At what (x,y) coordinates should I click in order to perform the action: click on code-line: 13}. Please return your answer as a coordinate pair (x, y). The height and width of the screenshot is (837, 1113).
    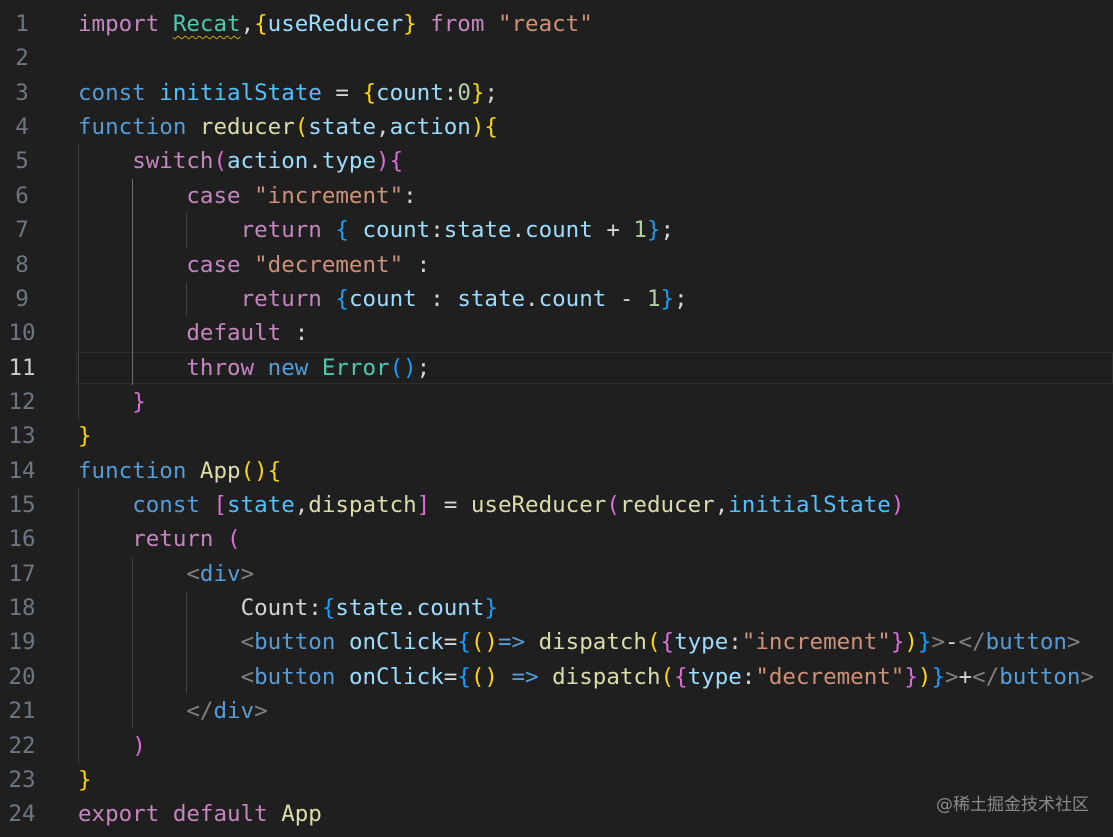
    Looking at the image, I should click on (556, 436).